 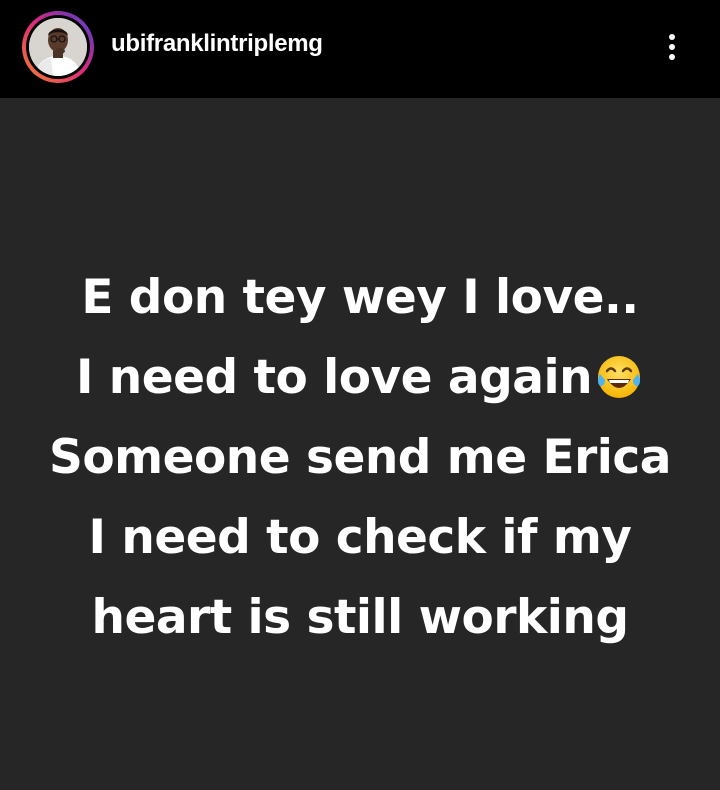 I want to click on story-line-3: Someone send me Erica, so click(x=360, y=457).